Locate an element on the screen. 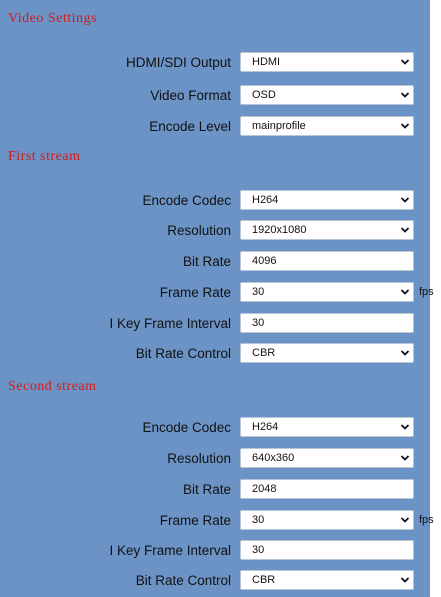  encode-level-label: Encode Level is located at coordinates (190, 126).